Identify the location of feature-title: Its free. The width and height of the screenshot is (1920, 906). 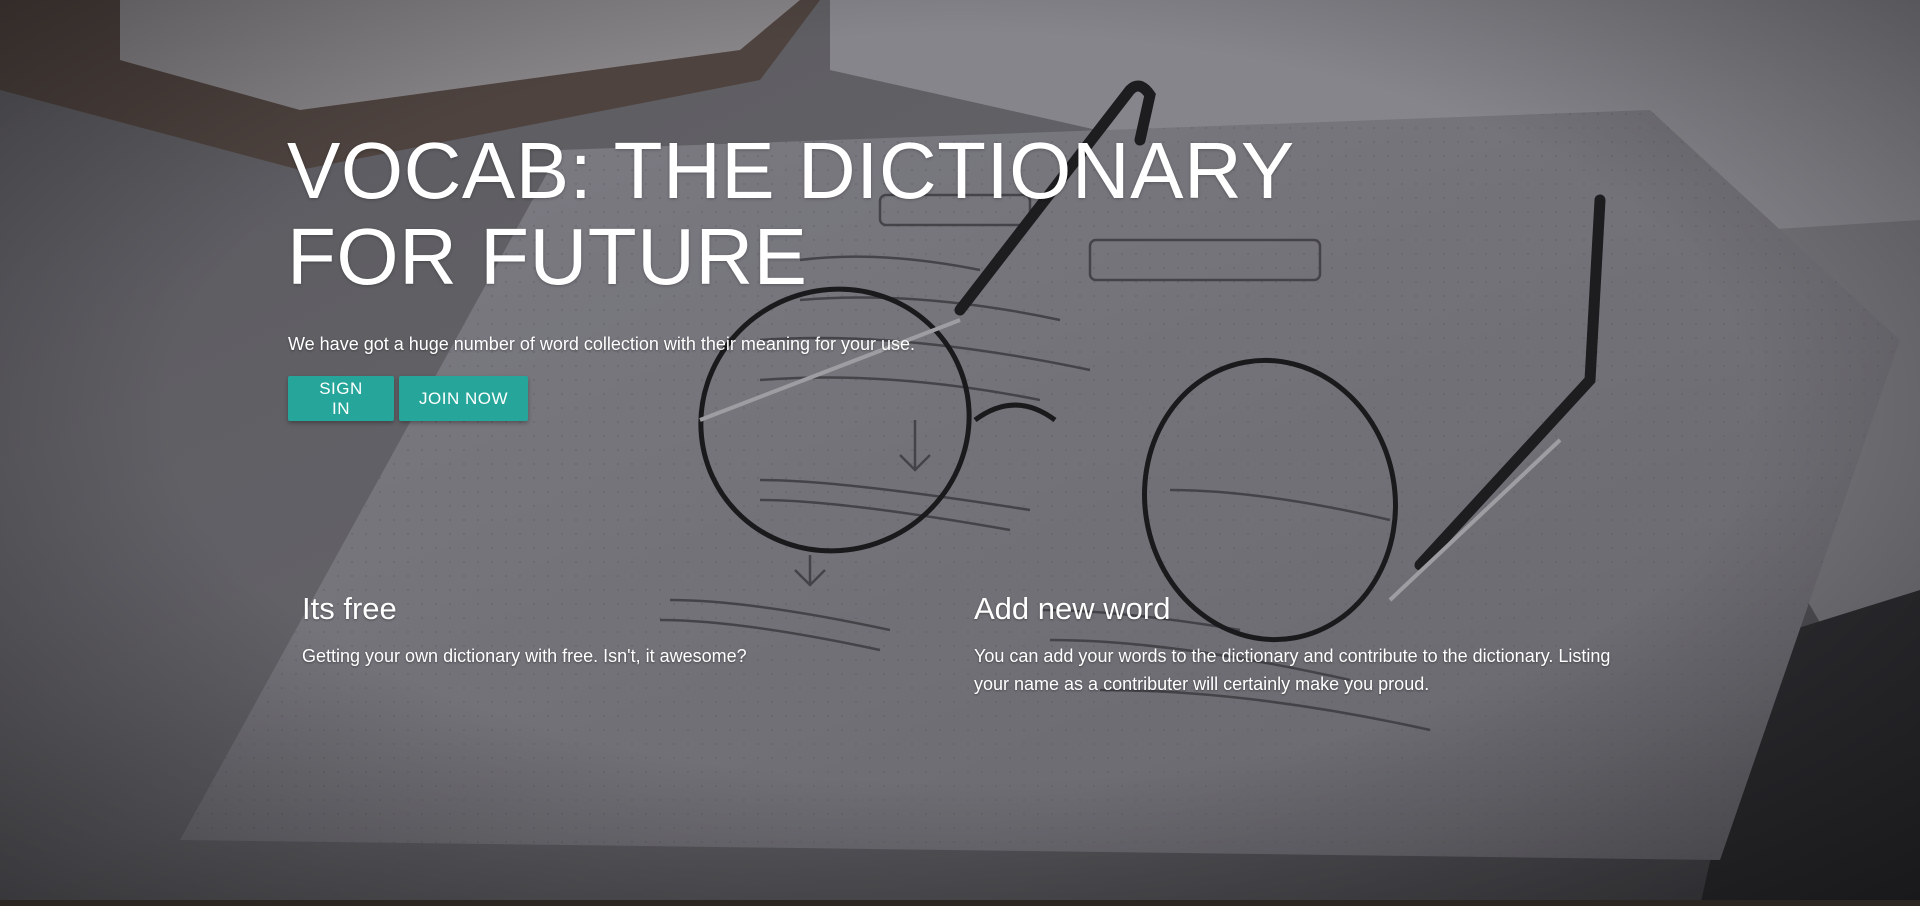
(349, 608).